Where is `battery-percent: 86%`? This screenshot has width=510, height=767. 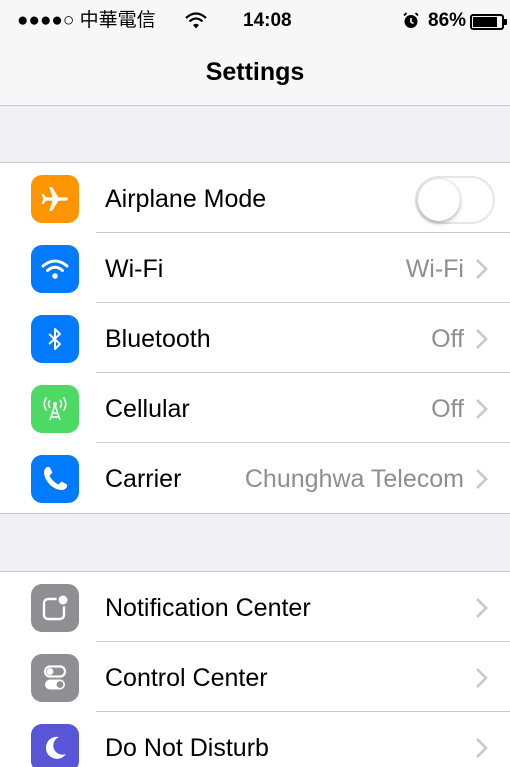 battery-percent: 86% is located at coordinates (447, 20).